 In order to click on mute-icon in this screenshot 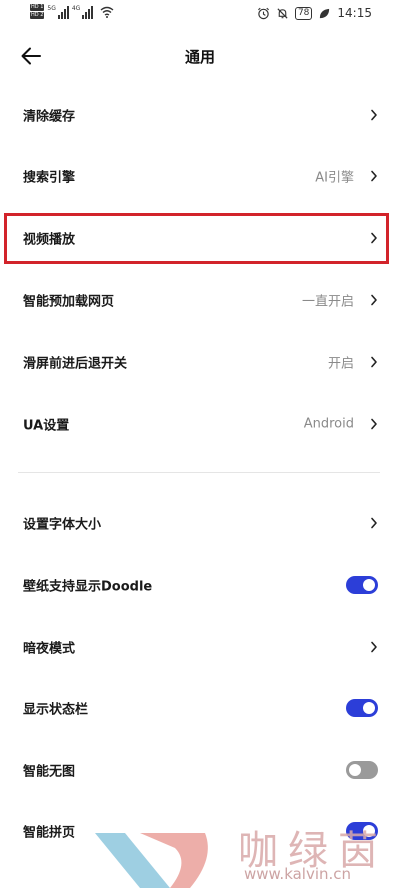, I will do `click(282, 13)`.